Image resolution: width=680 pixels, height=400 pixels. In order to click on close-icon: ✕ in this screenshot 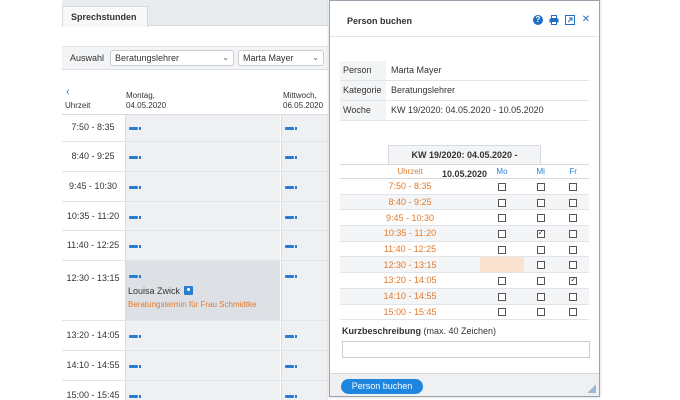, I will do `click(586, 20)`.